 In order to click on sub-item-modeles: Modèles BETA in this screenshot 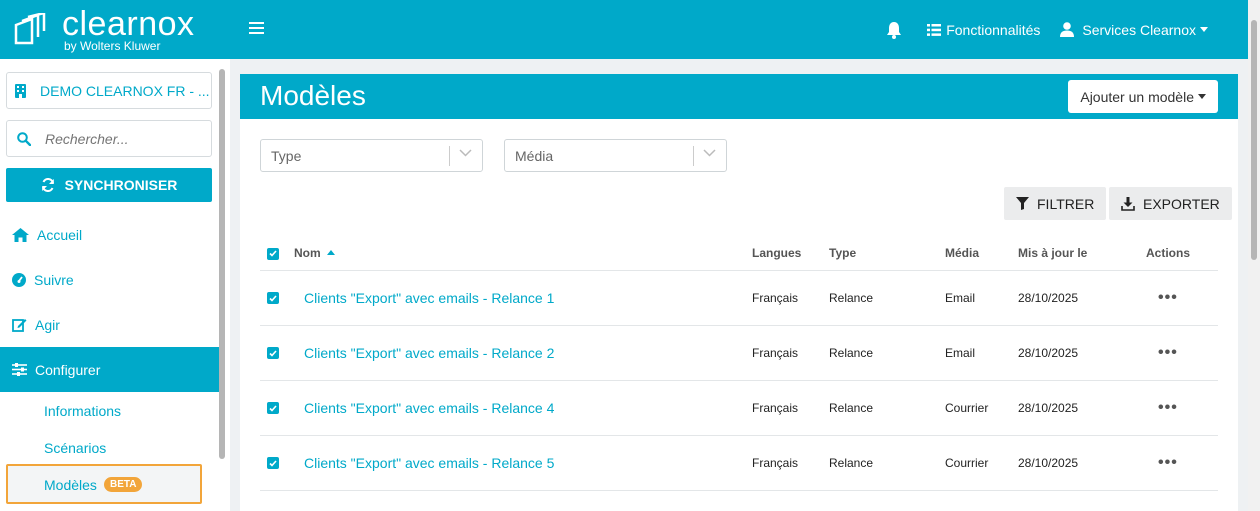, I will do `click(104, 484)`.